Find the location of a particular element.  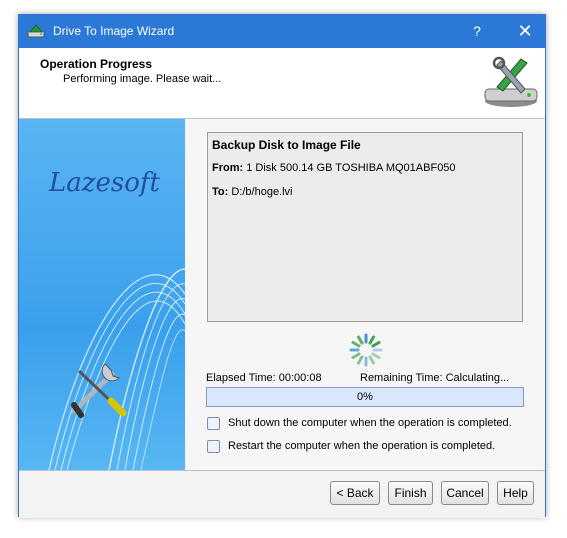

progress-percent: 0% is located at coordinates (365, 397).